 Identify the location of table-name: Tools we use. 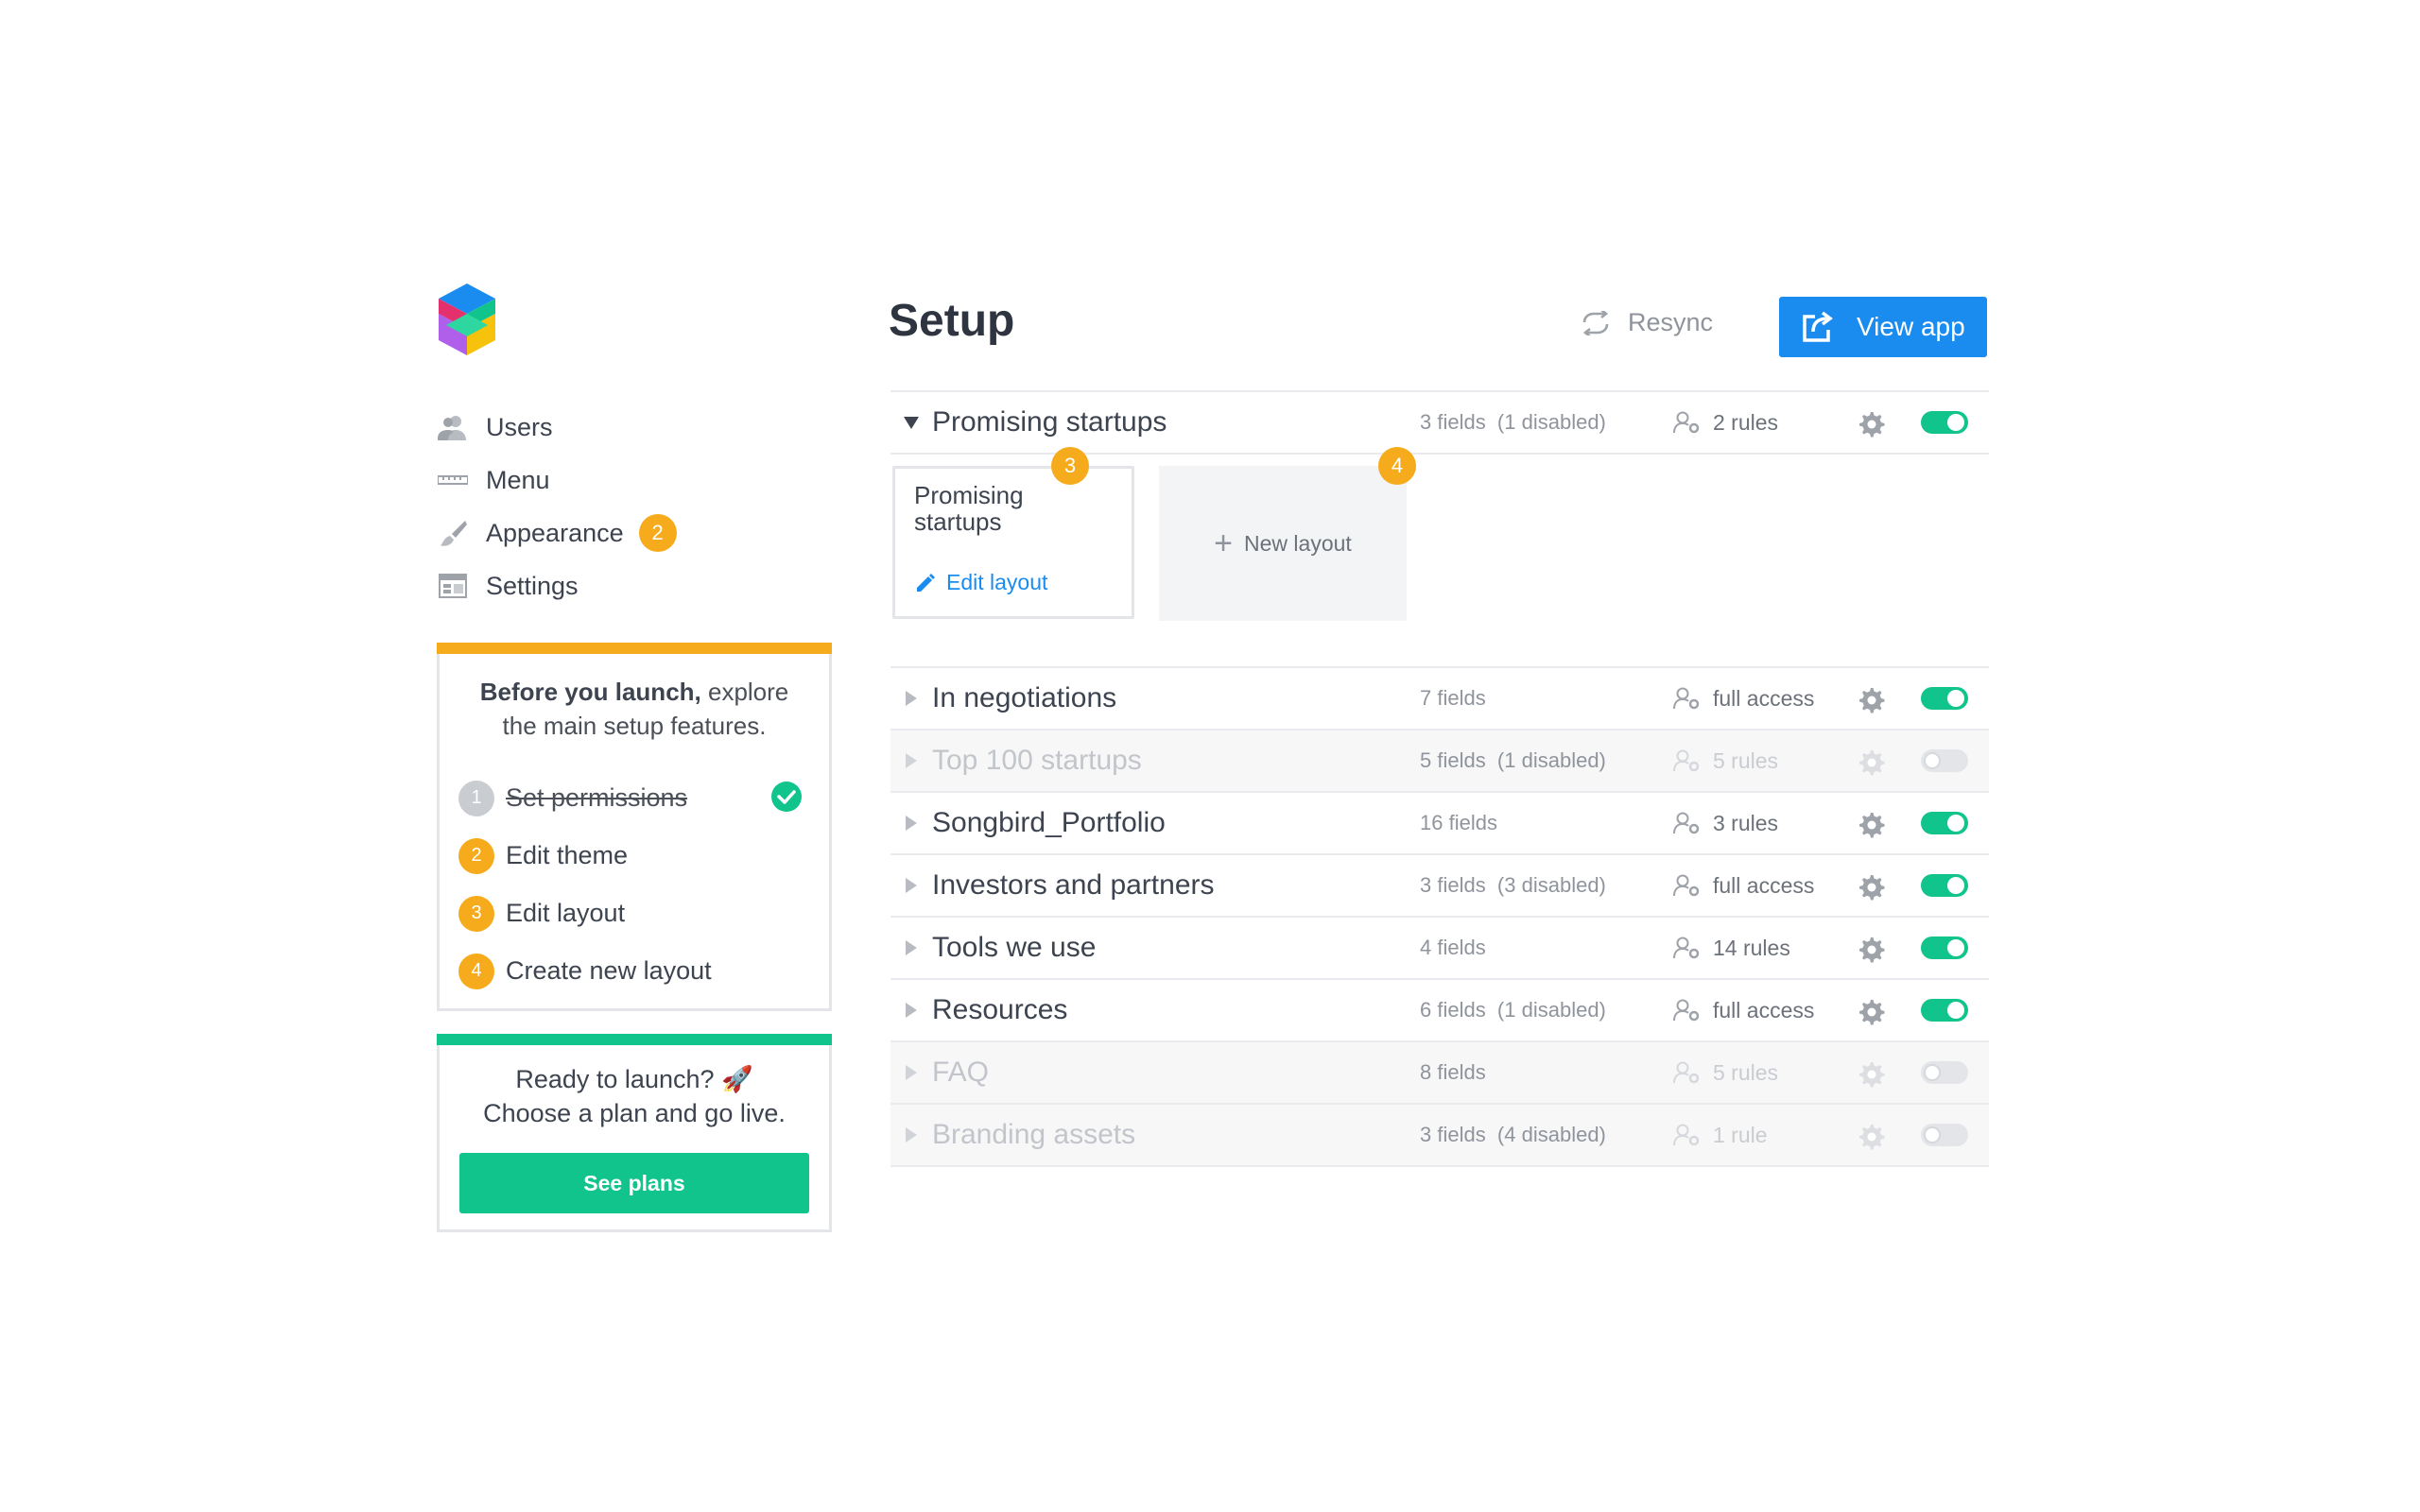
(1014, 948).